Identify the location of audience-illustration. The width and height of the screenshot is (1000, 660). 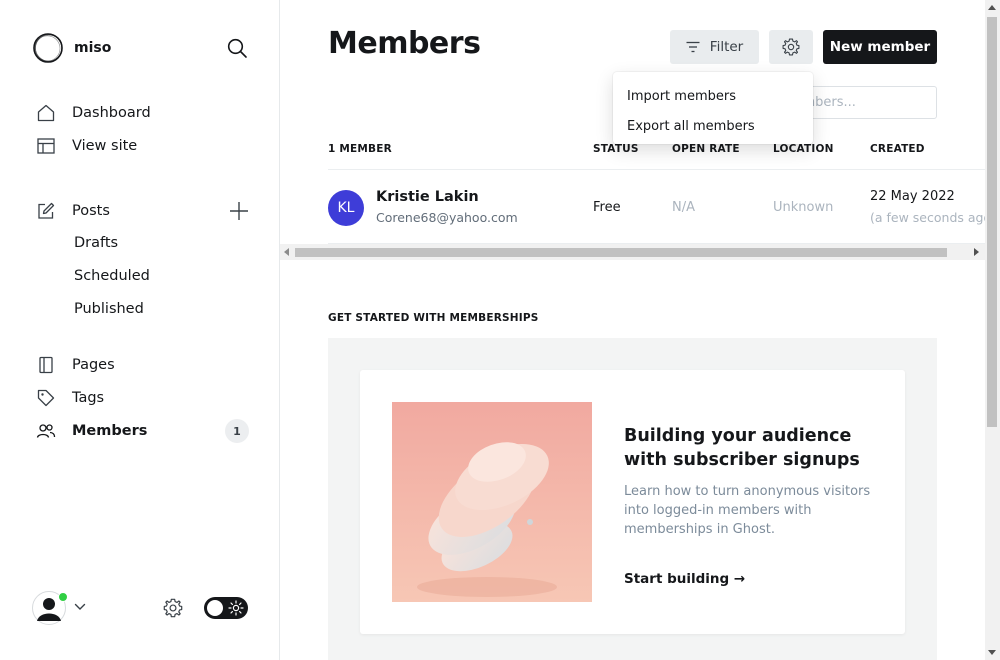
(492, 502).